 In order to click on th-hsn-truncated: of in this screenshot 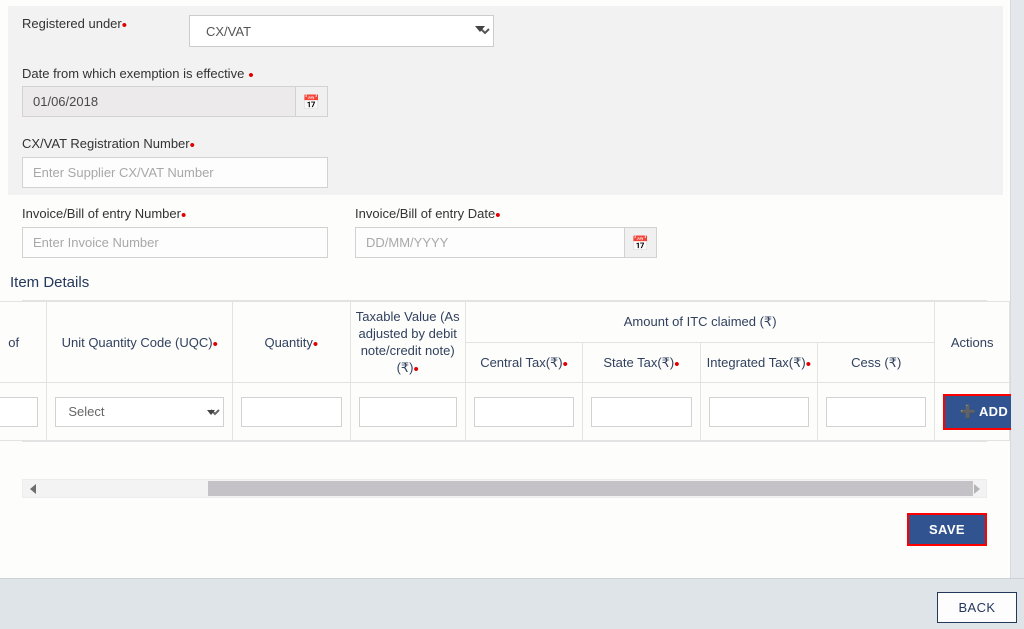, I will do `click(24, 342)`.